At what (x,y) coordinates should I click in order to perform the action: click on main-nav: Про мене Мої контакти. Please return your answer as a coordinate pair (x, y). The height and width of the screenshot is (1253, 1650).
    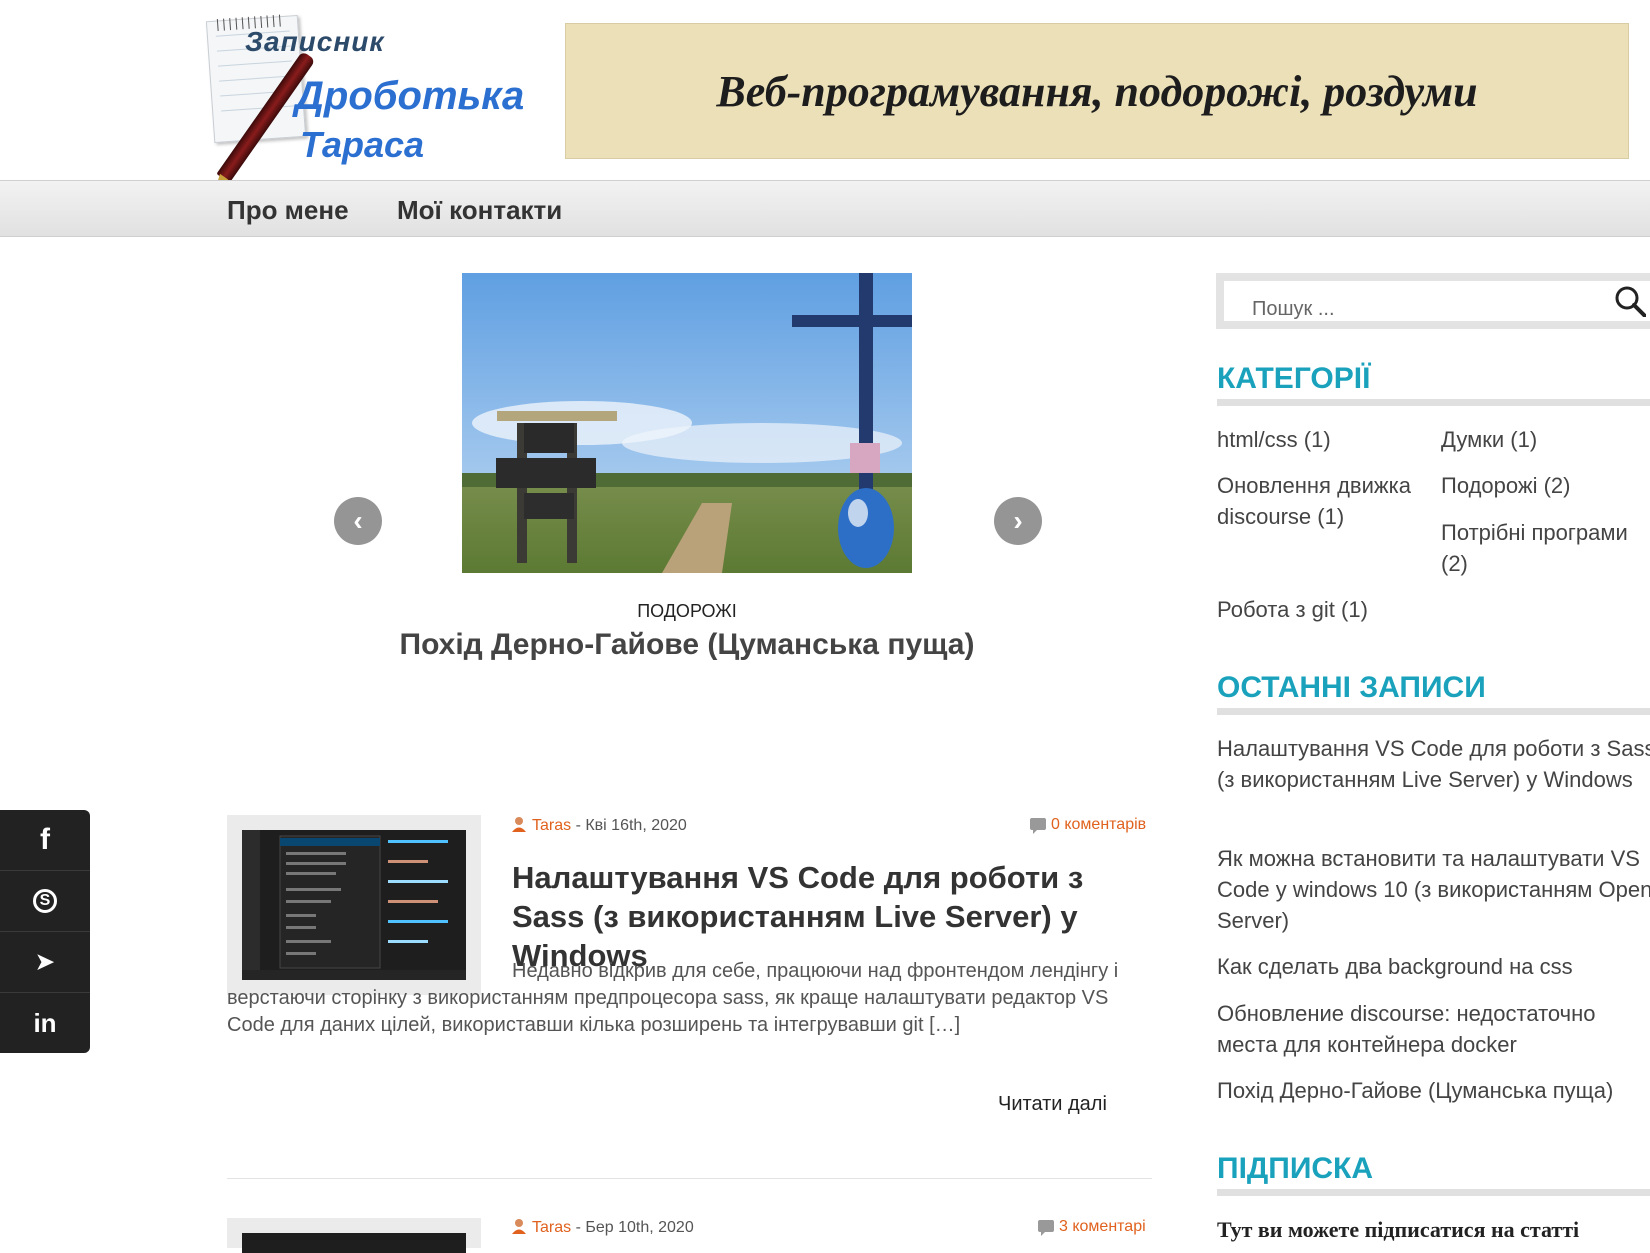
    Looking at the image, I should click on (825, 208).